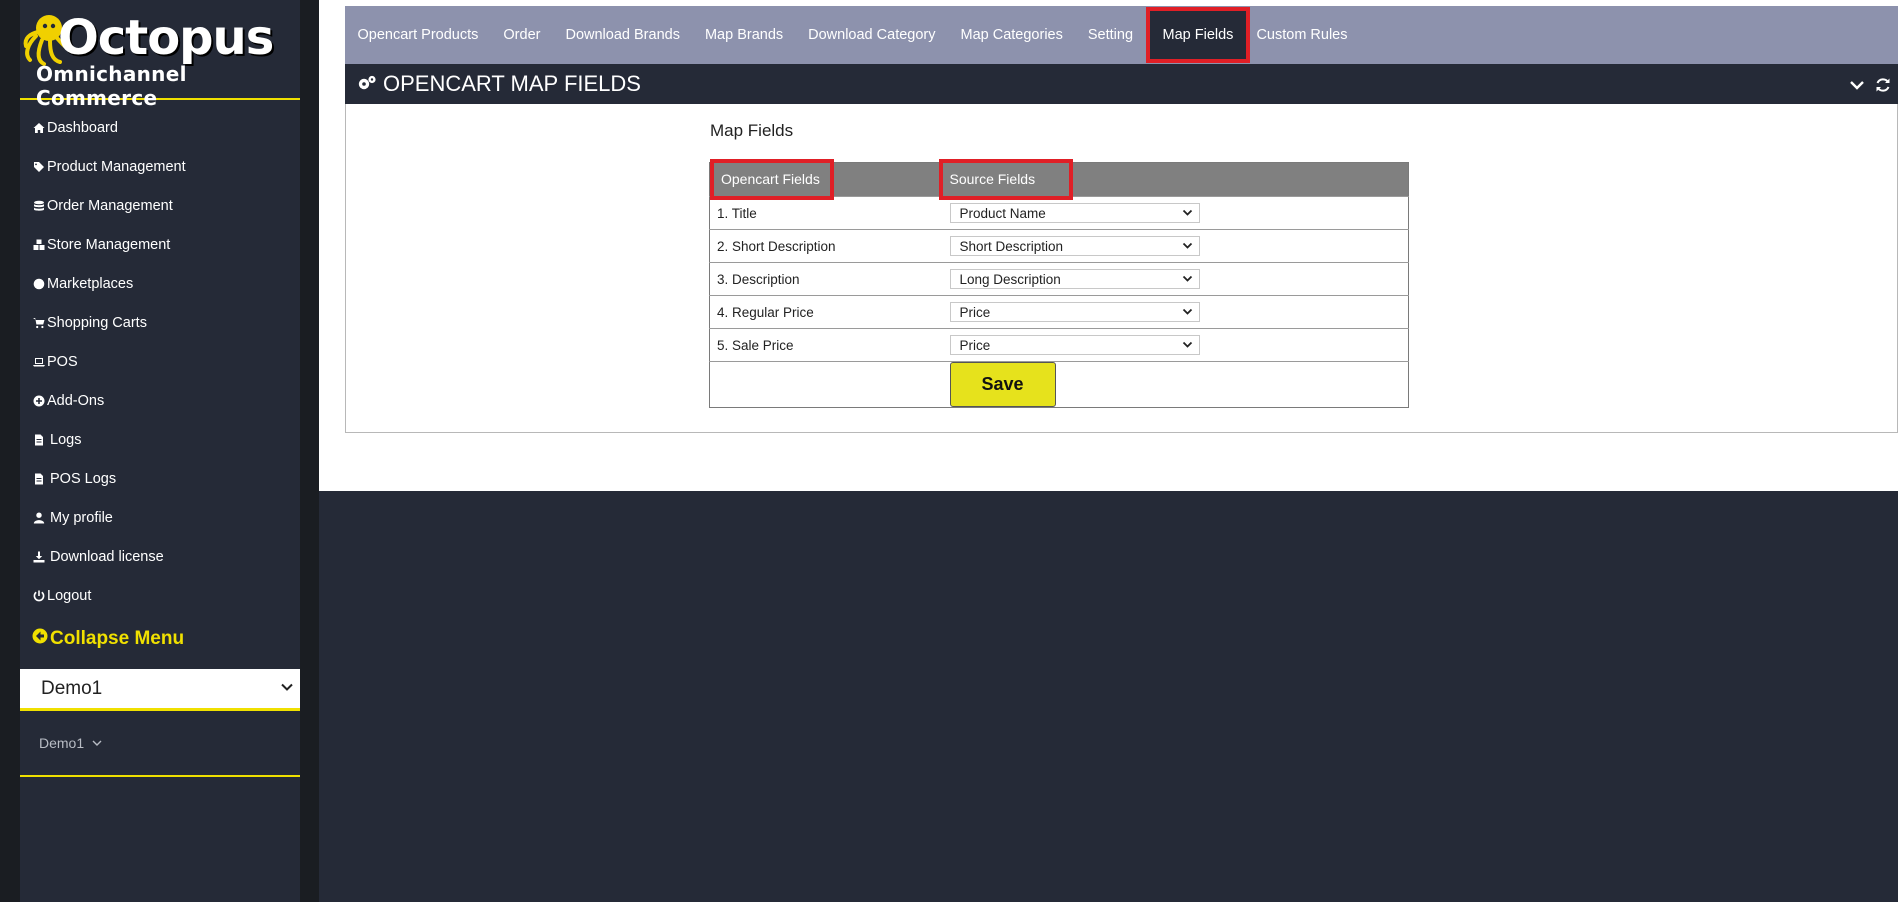 The image size is (1898, 902). I want to click on sidebar-item-shopping-carts: Shopping Carts, so click(160, 322).